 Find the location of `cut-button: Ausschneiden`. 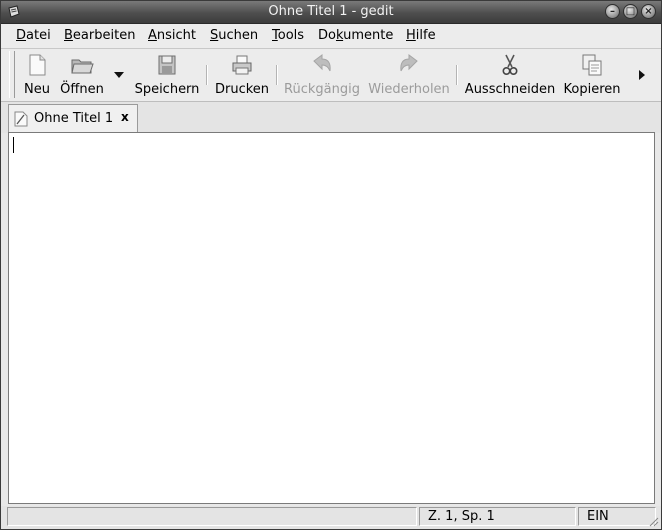

cut-button: Ausschneiden is located at coordinates (510, 75).